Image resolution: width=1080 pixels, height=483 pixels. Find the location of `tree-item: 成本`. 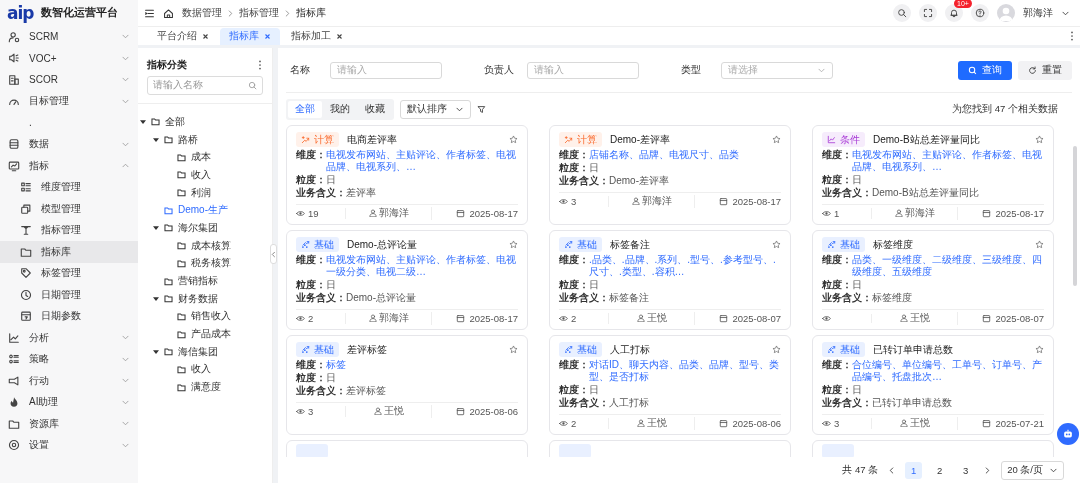

tree-item: 成本 is located at coordinates (205, 157).